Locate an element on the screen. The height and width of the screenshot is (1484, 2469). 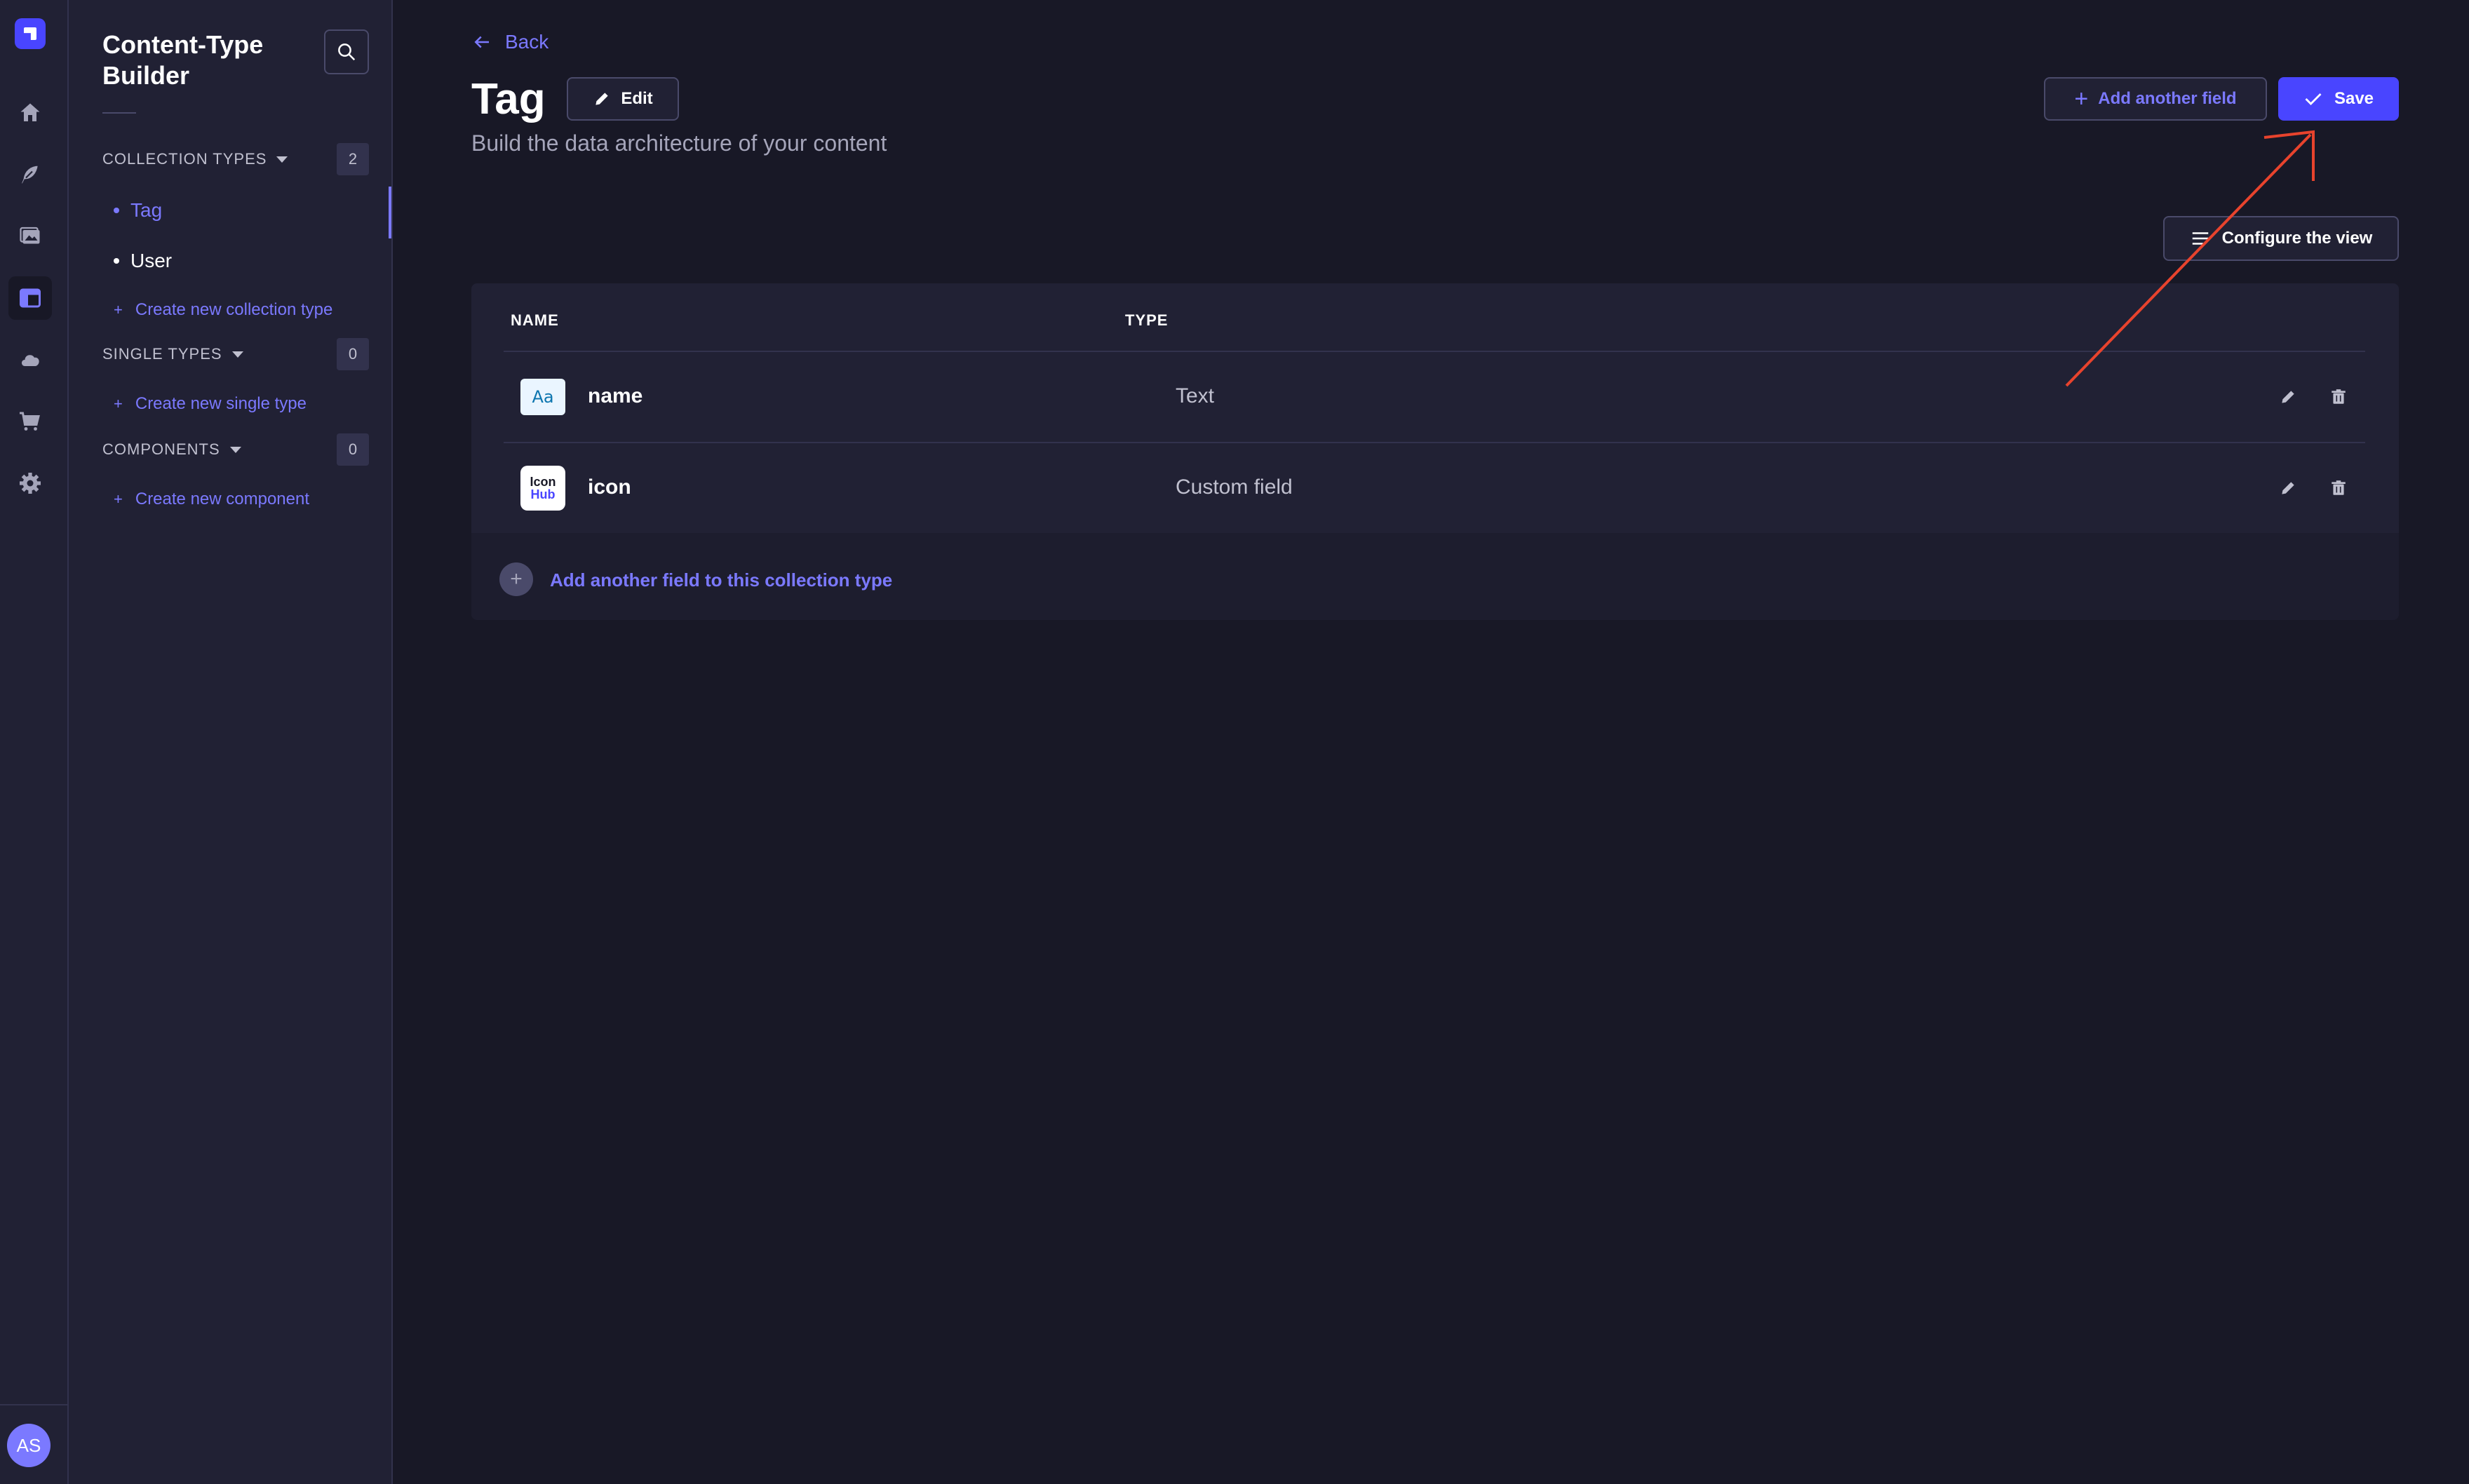
edit-button: Edit is located at coordinates (623, 99).